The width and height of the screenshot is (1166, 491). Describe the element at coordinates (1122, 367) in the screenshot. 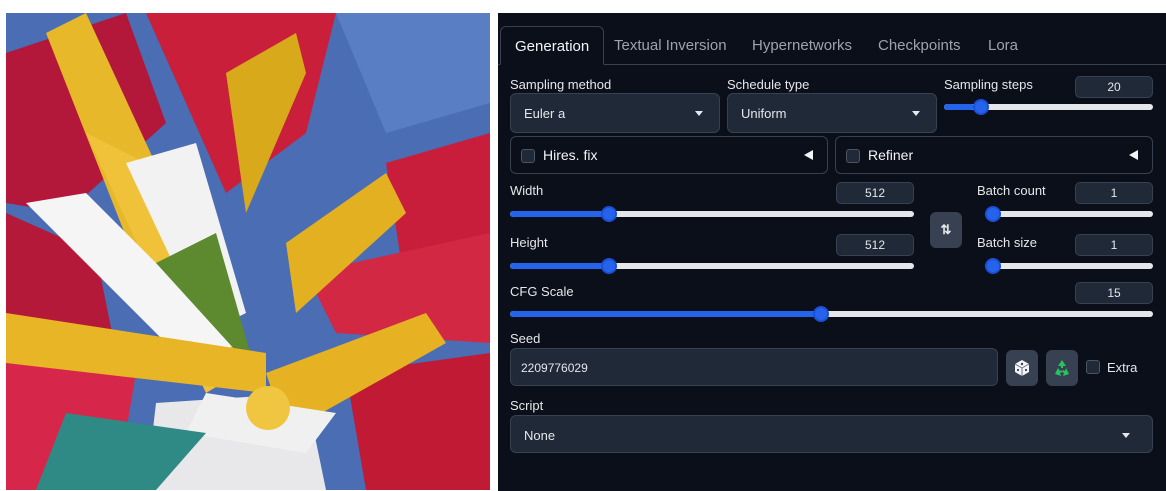

I see `extra-label: Extra` at that location.